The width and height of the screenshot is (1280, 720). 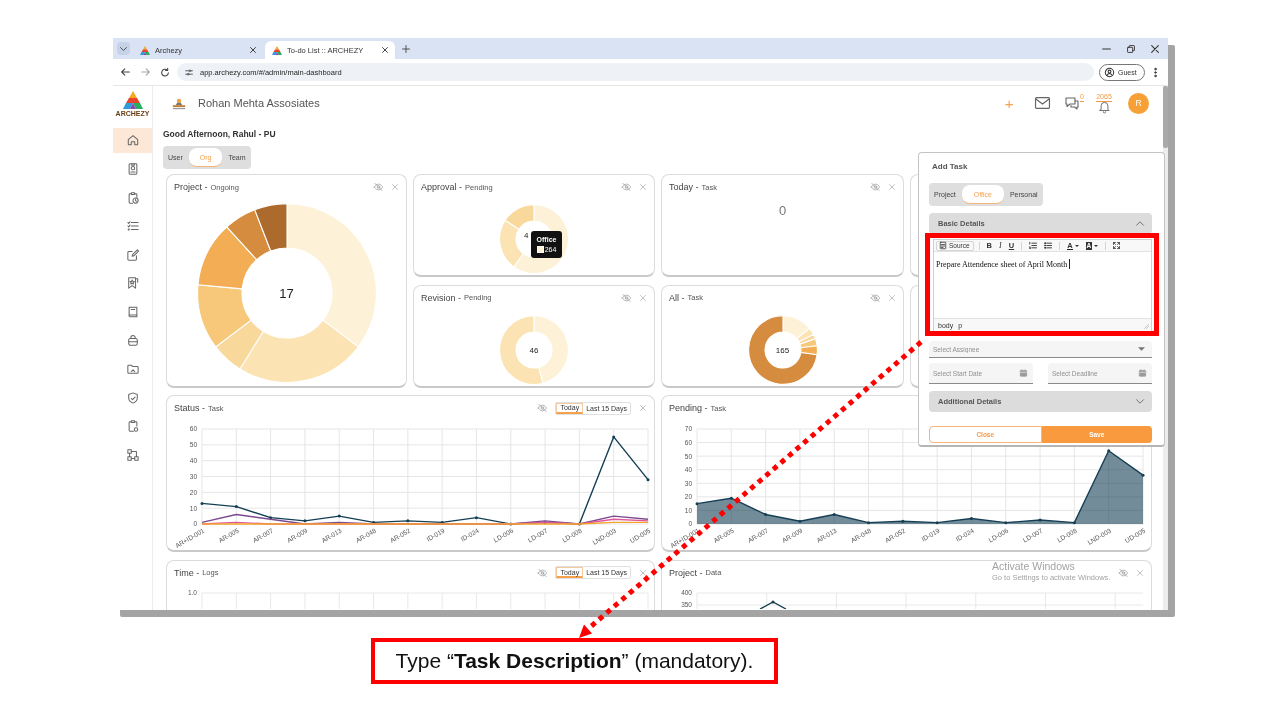 What do you see at coordinates (688, 408) in the screenshot?
I see `card-title: Pending -` at bounding box center [688, 408].